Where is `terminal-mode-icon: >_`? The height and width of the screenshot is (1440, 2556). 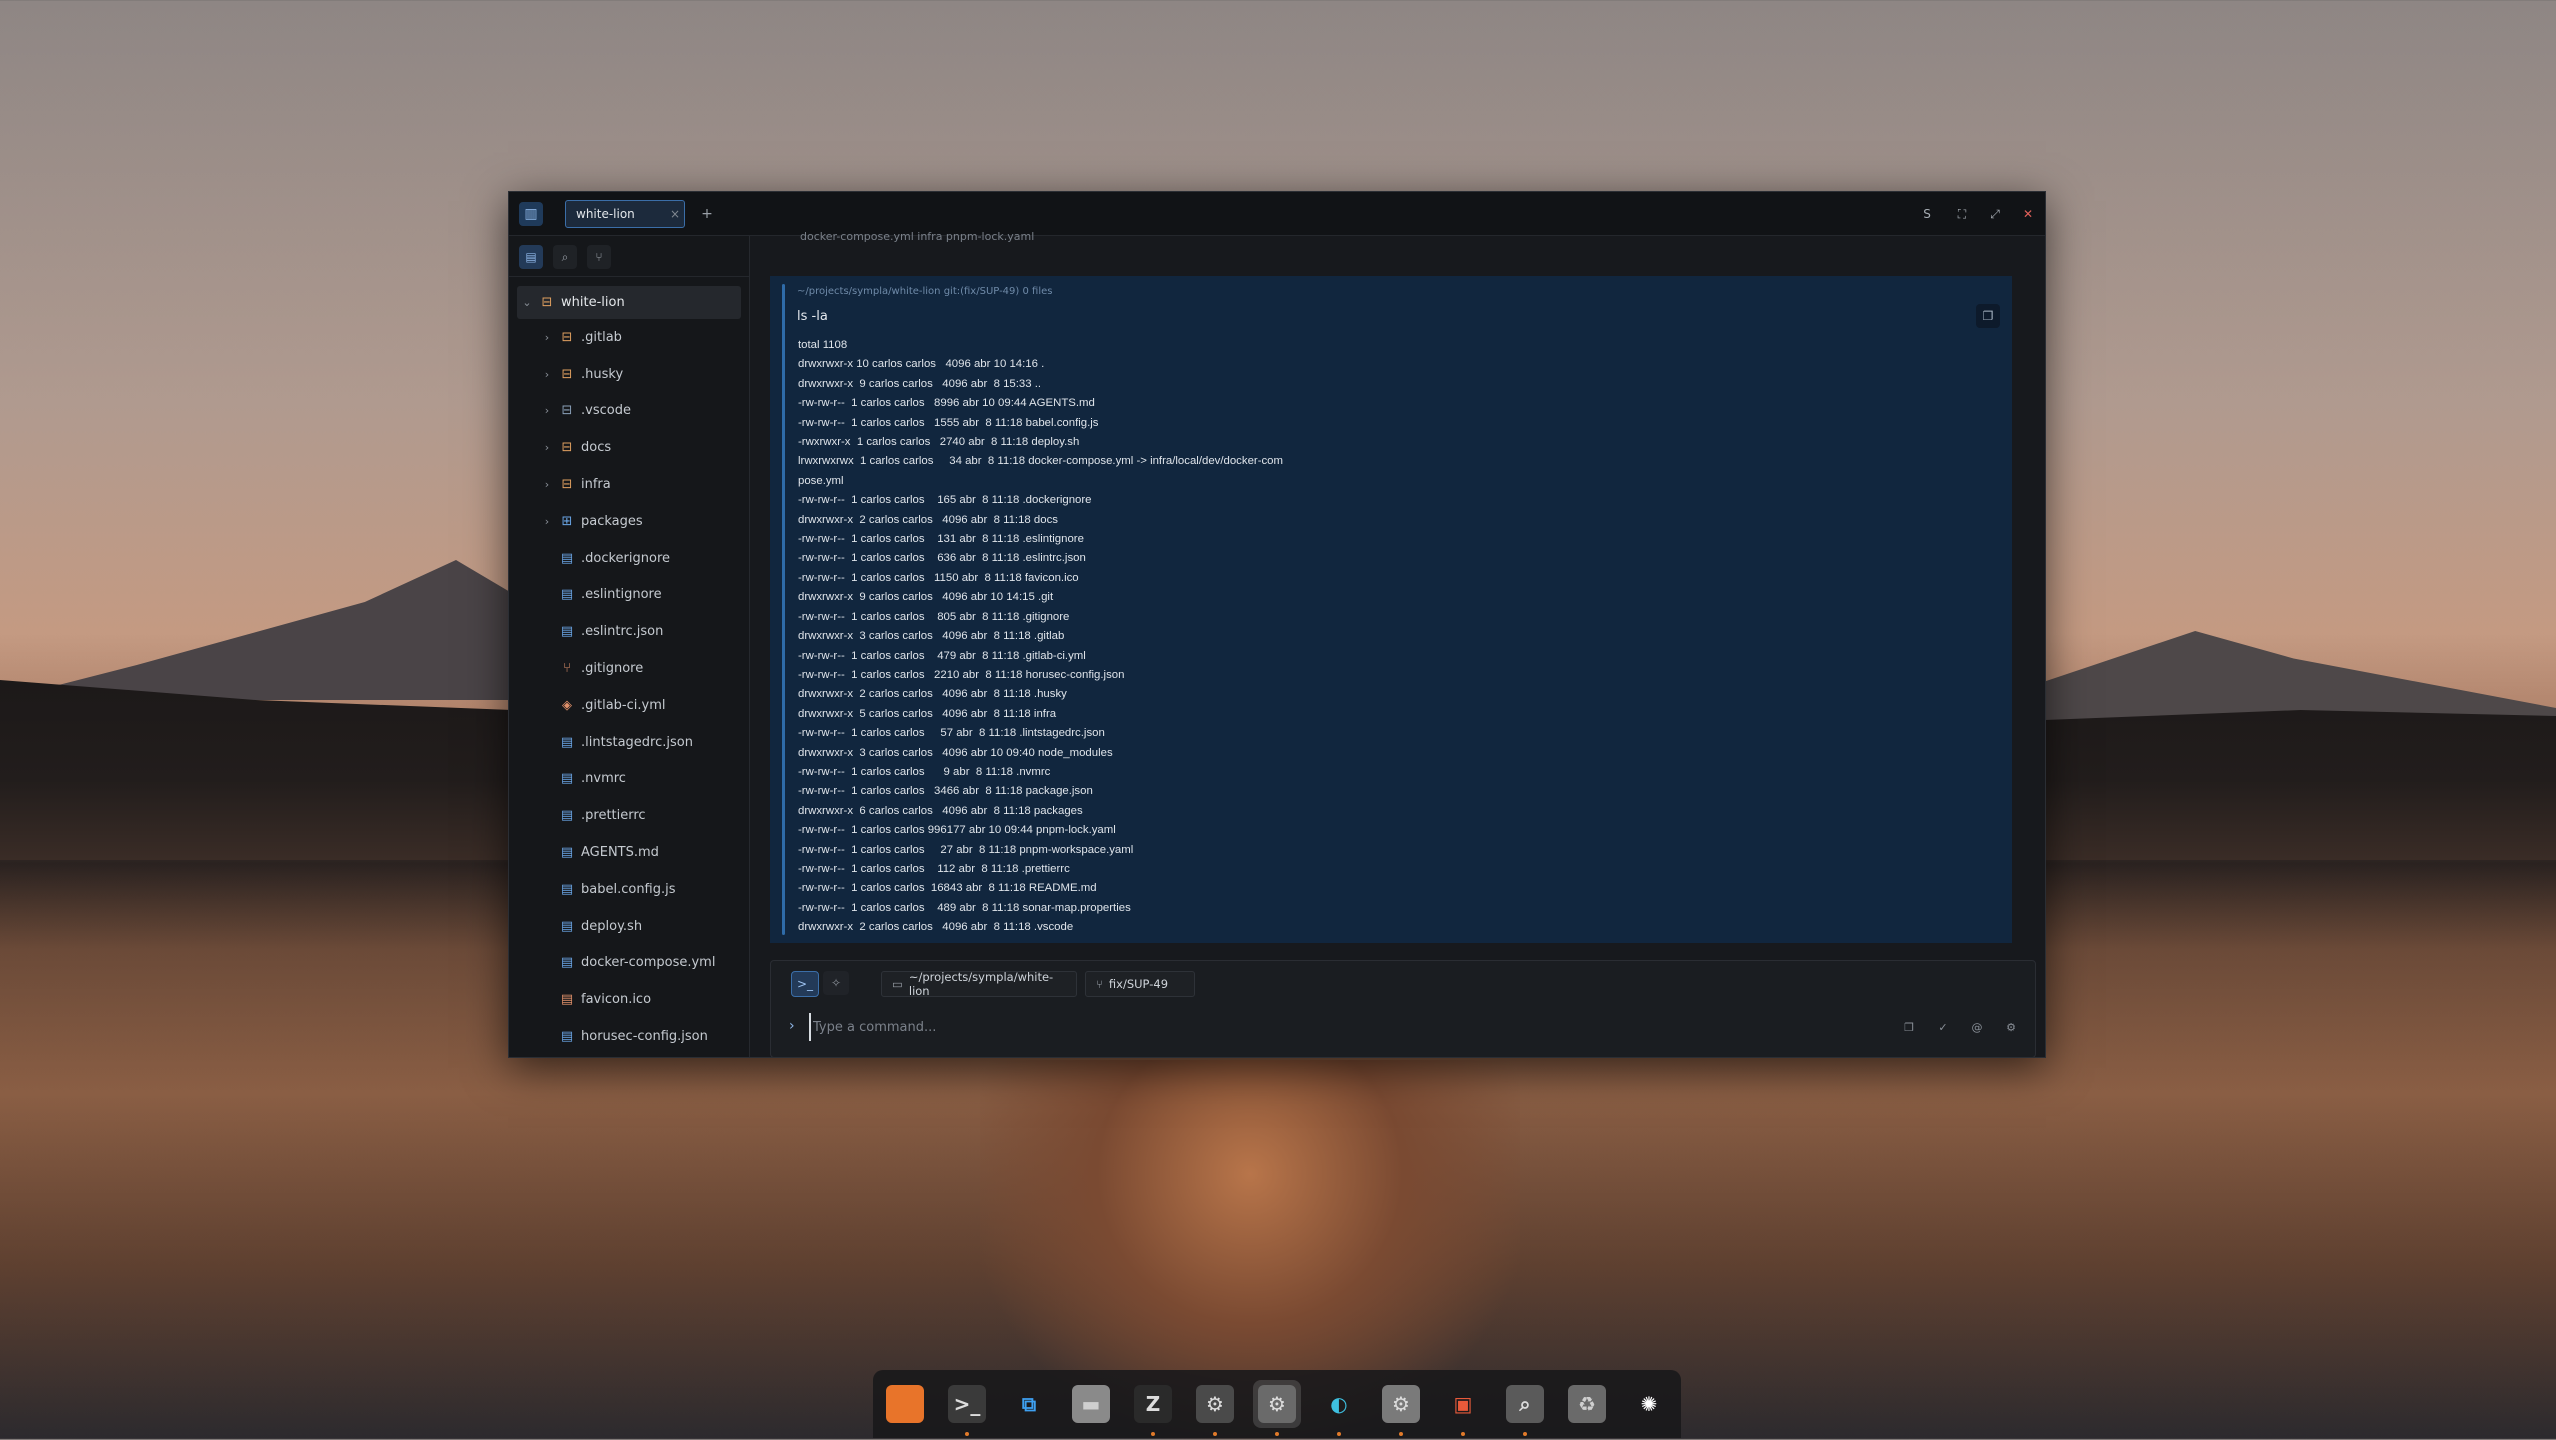 terminal-mode-icon: >_ is located at coordinates (805, 984).